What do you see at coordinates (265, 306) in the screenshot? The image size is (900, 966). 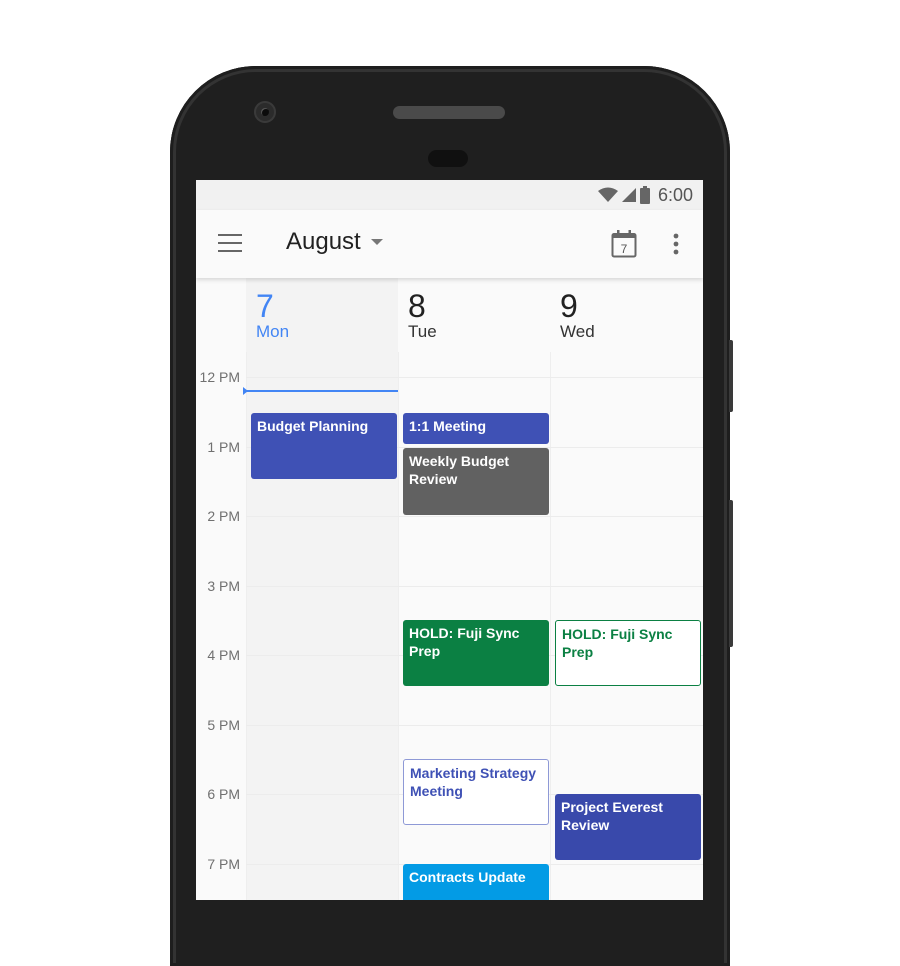 I see `day-number: 7` at bounding box center [265, 306].